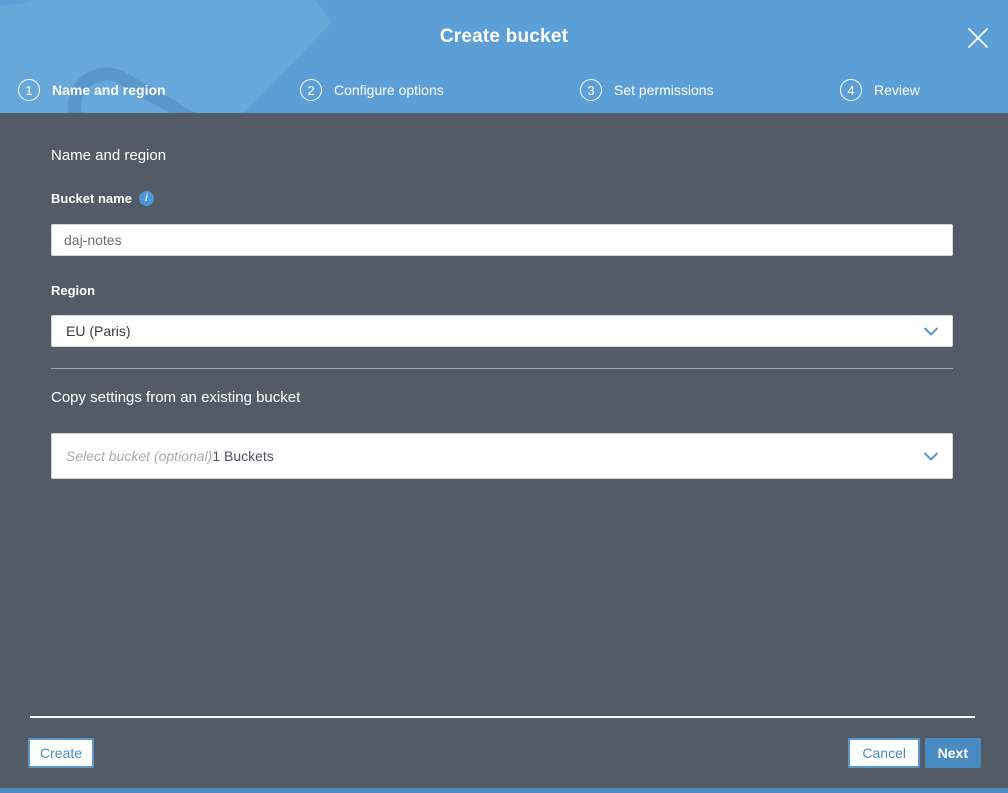 This screenshot has height=793, width=1008. Describe the element at coordinates (502, 368) in the screenshot. I see `section-divider` at that location.